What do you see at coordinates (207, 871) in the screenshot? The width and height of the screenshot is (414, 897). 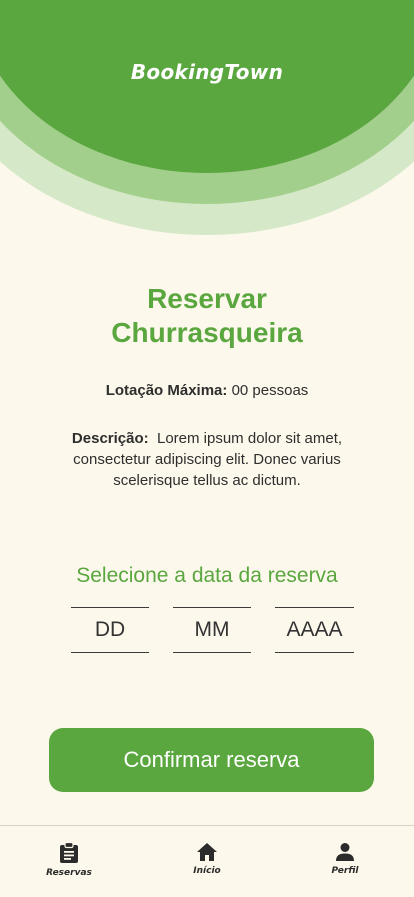 I see `nav-label-inicio: Início` at bounding box center [207, 871].